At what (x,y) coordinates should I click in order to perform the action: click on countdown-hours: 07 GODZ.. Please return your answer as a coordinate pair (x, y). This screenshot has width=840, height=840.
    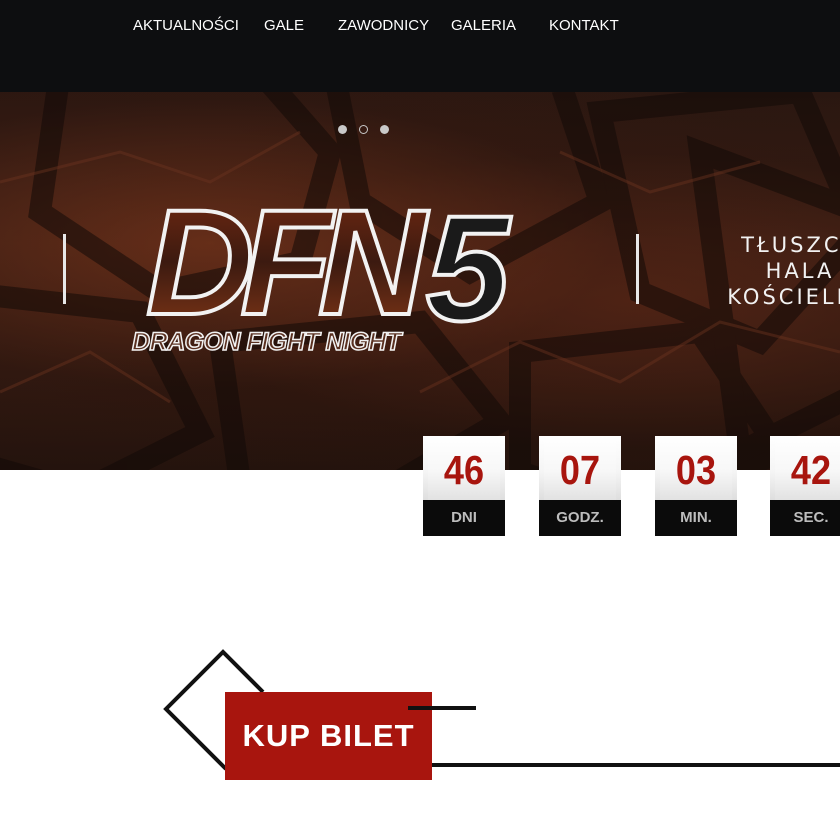
    Looking at the image, I should click on (580, 486).